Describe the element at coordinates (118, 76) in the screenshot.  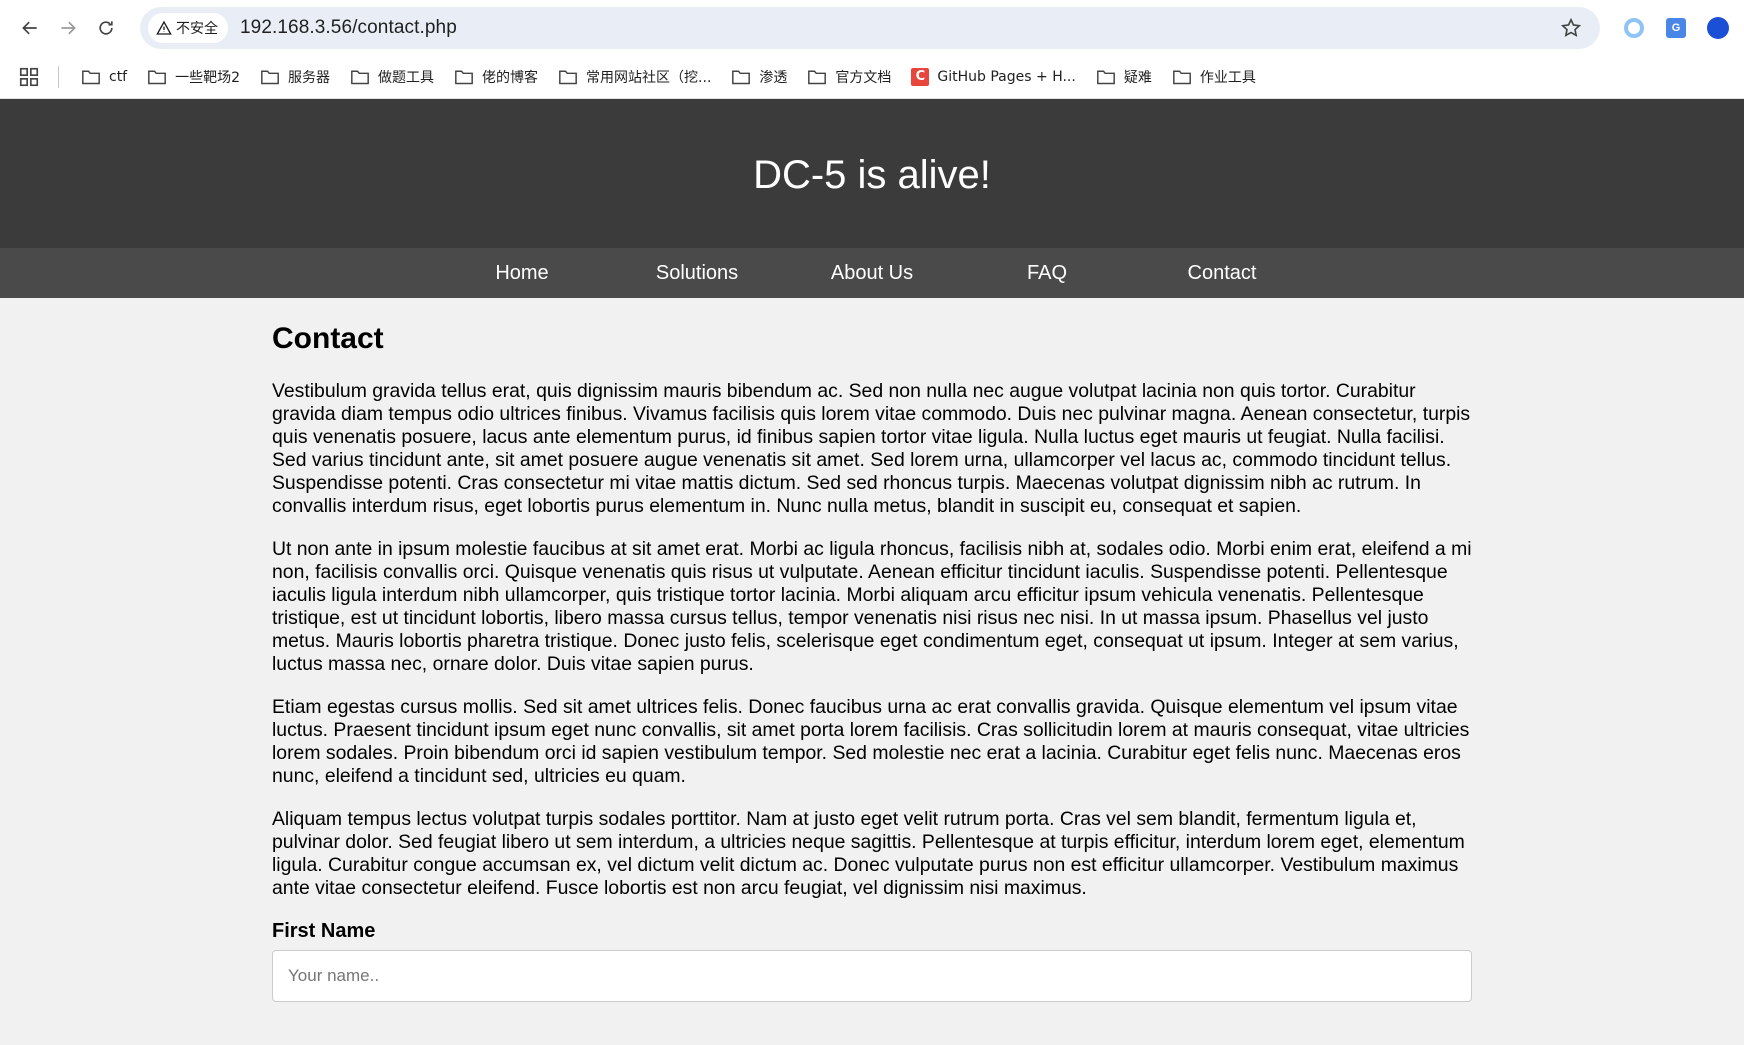
I see `bookmark-label: ctf` at that location.